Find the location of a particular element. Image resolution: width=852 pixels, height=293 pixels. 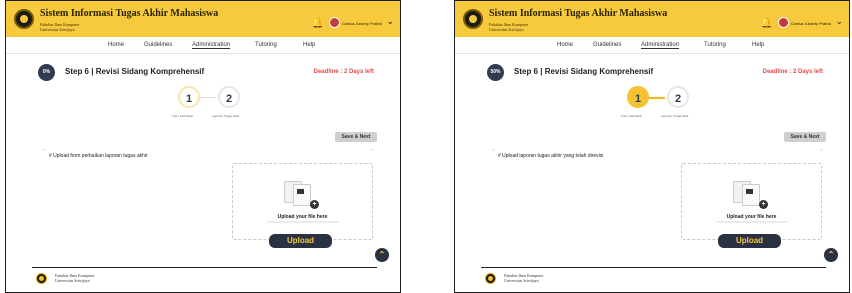

progress-badge: 0% is located at coordinates (46, 72).